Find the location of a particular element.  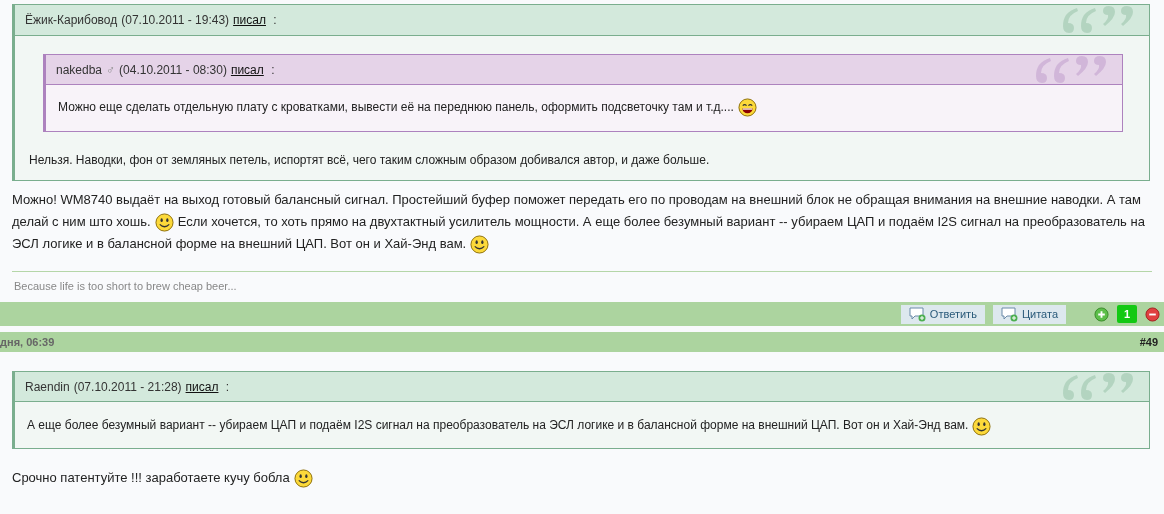

grin-smiley-icon is located at coordinates (747, 108).